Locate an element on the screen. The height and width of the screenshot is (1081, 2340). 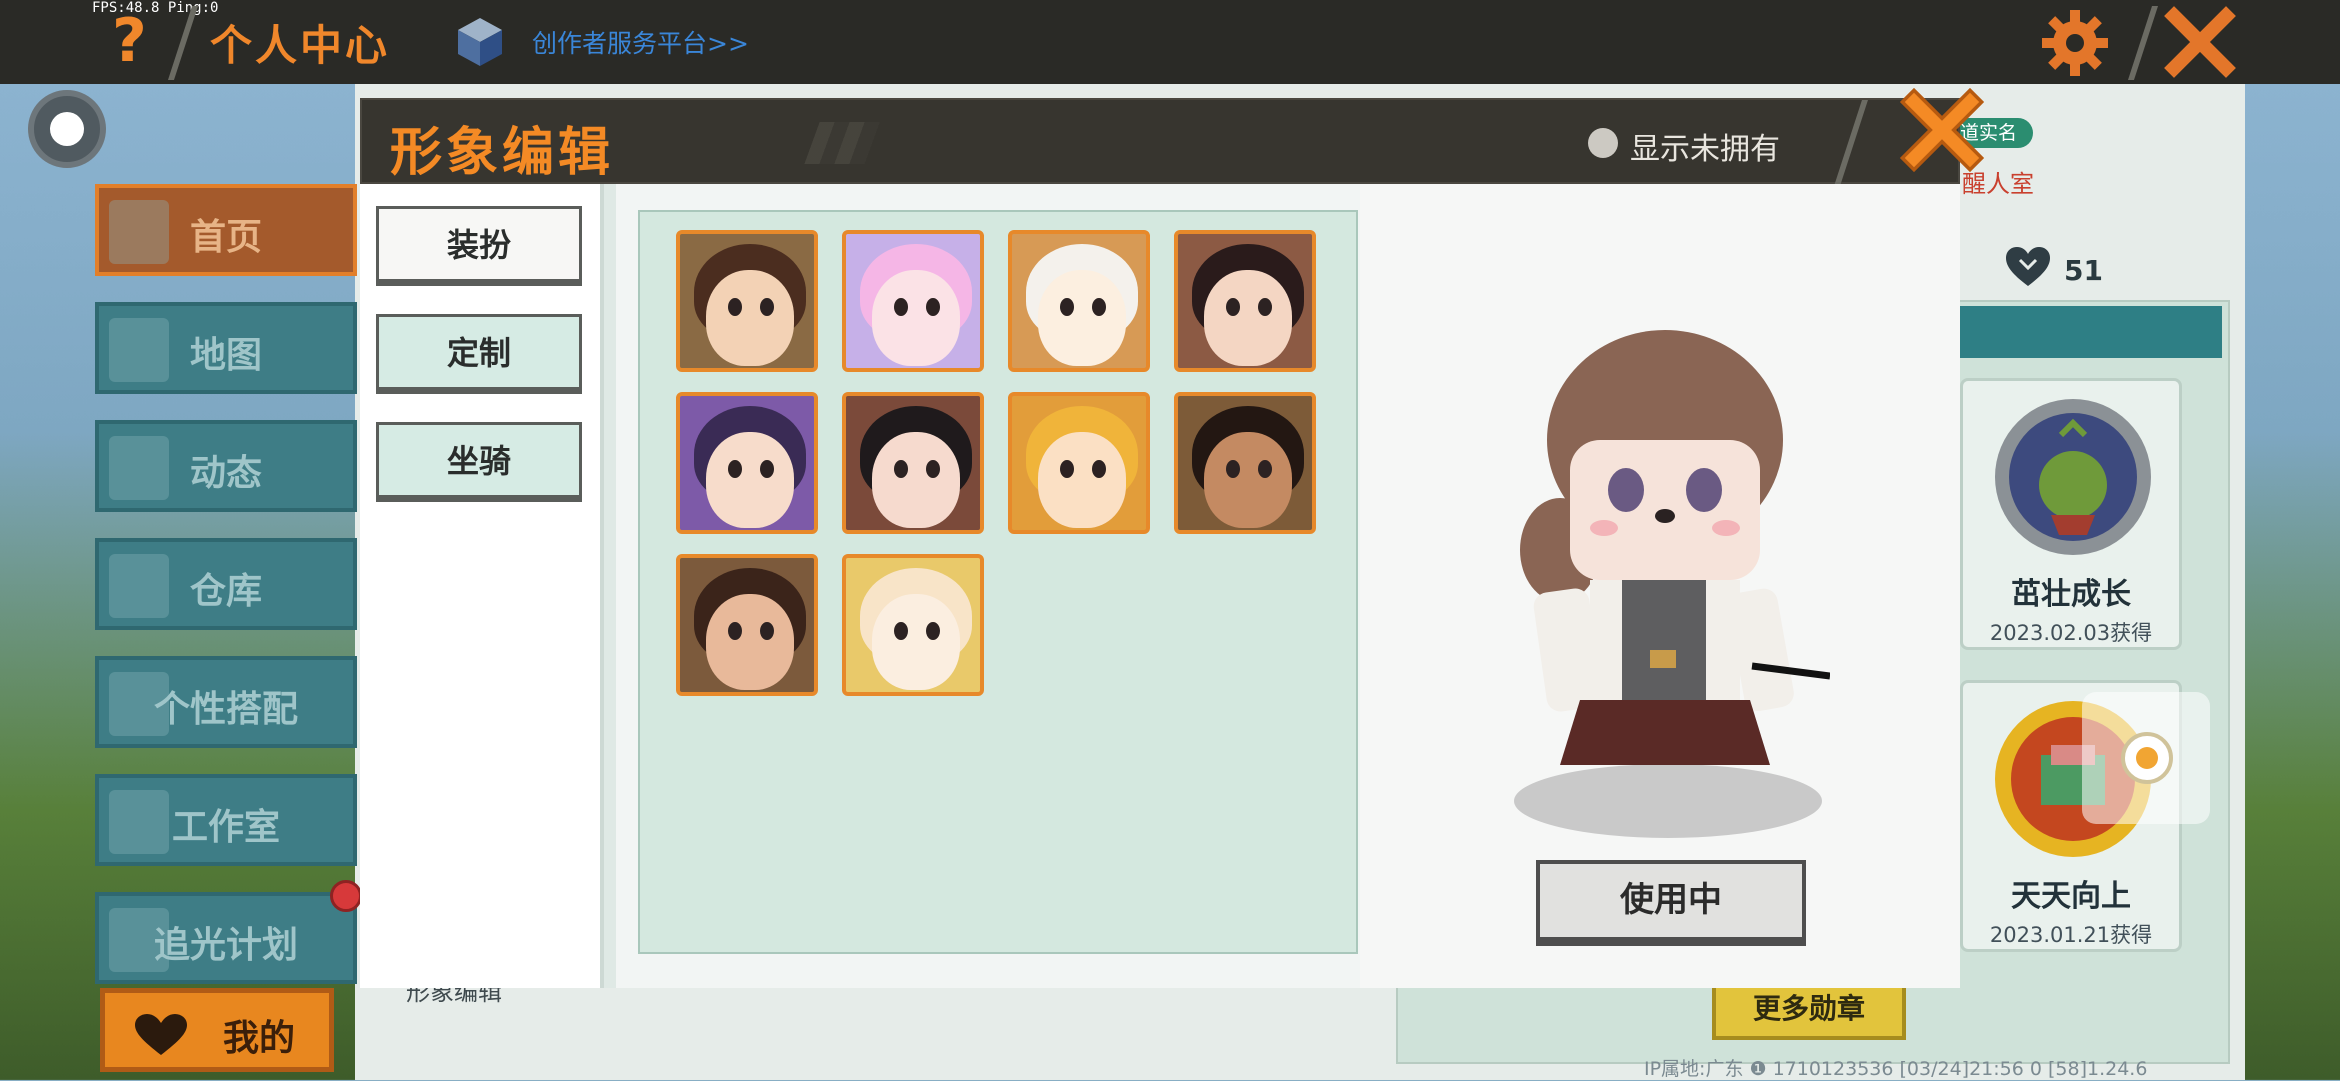
sidebar-item-outfit: 个性搭配 is located at coordinates (226, 702).